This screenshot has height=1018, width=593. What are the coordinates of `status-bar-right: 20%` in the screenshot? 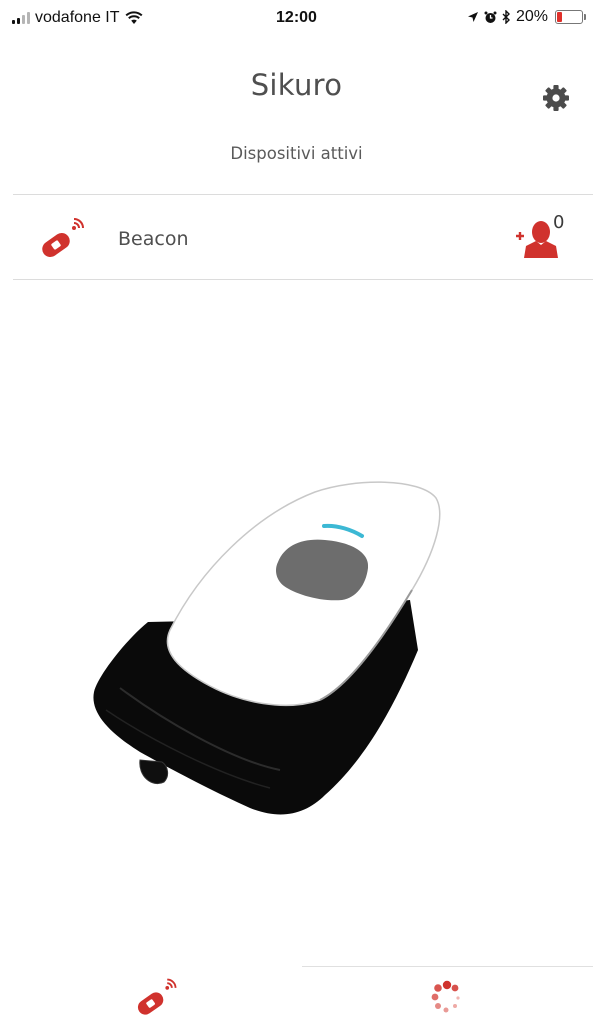 It's located at (526, 17).